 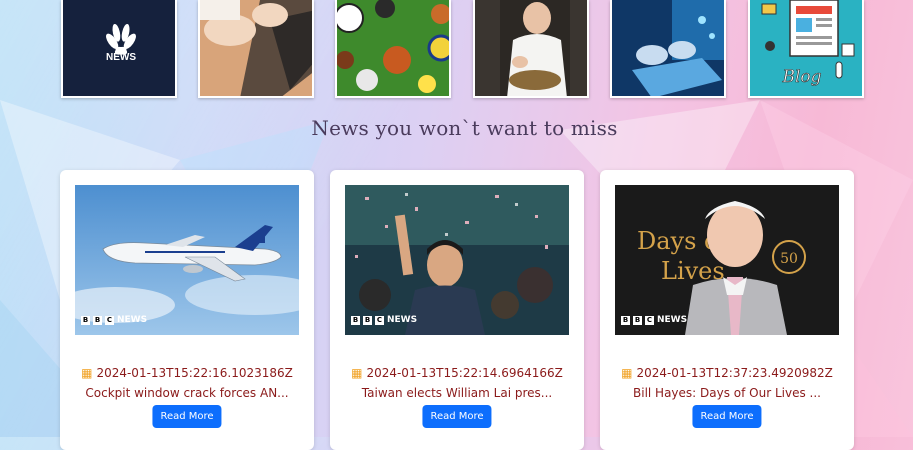 What do you see at coordinates (734, 373) in the screenshot?
I see `date-text: 2024-01-13T12:37:23.4920982Z` at bounding box center [734, 373].